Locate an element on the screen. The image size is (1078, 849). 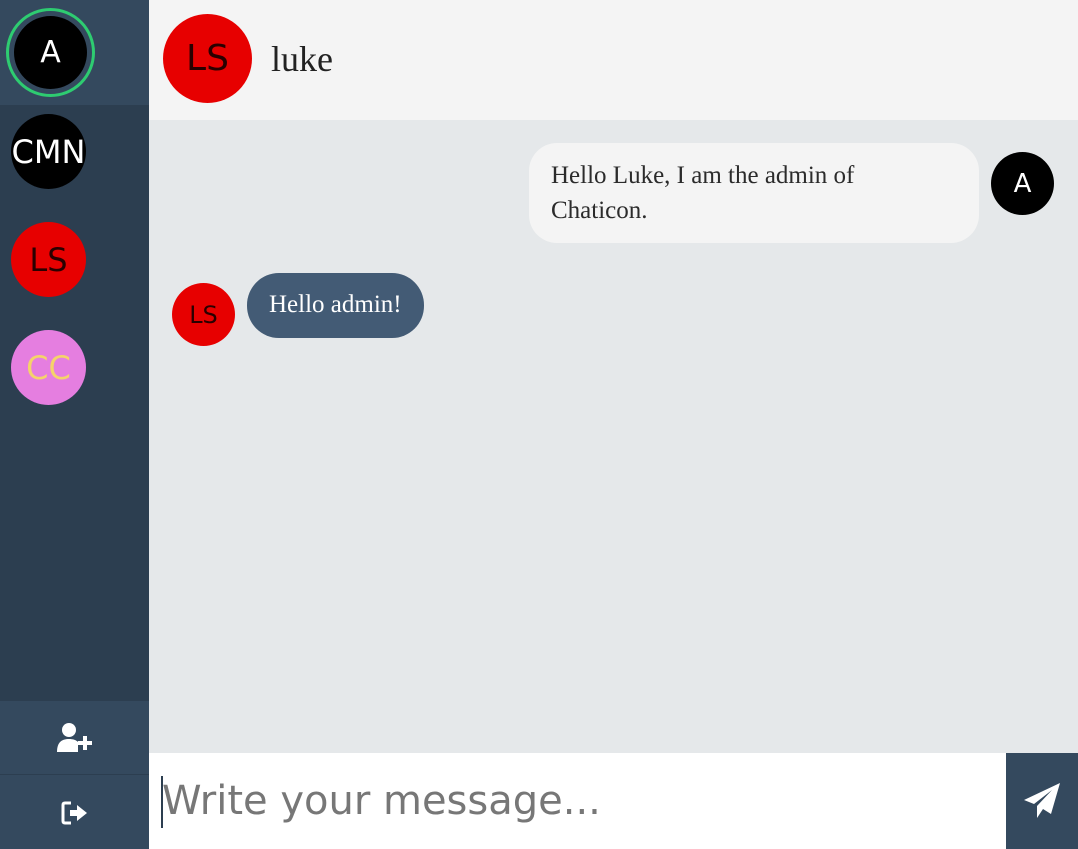
contact-avatar-cmn: CMN is located at coordinates (48, 151).